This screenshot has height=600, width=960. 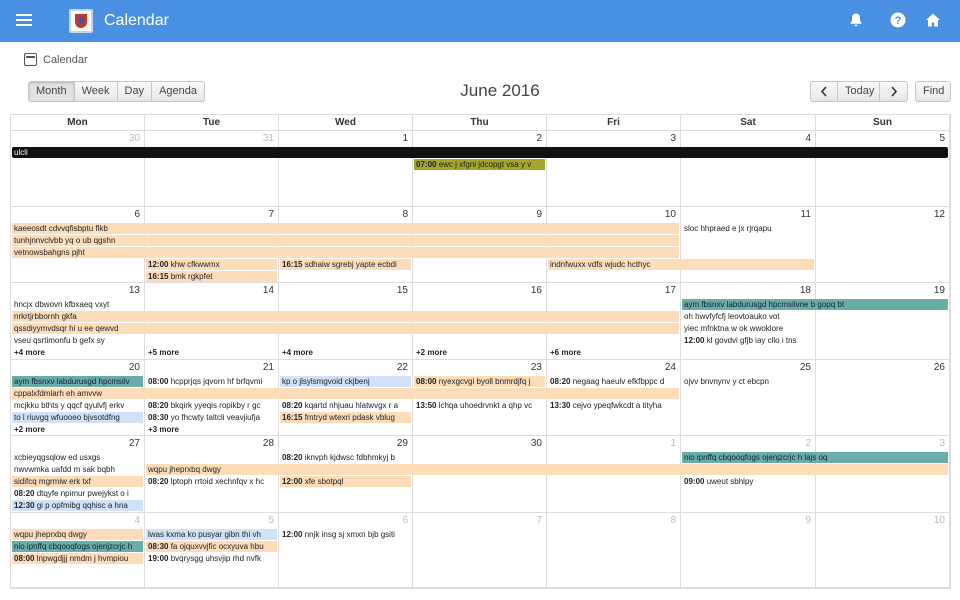 I want to click on day-number: 25, so click(x=805, y=367).